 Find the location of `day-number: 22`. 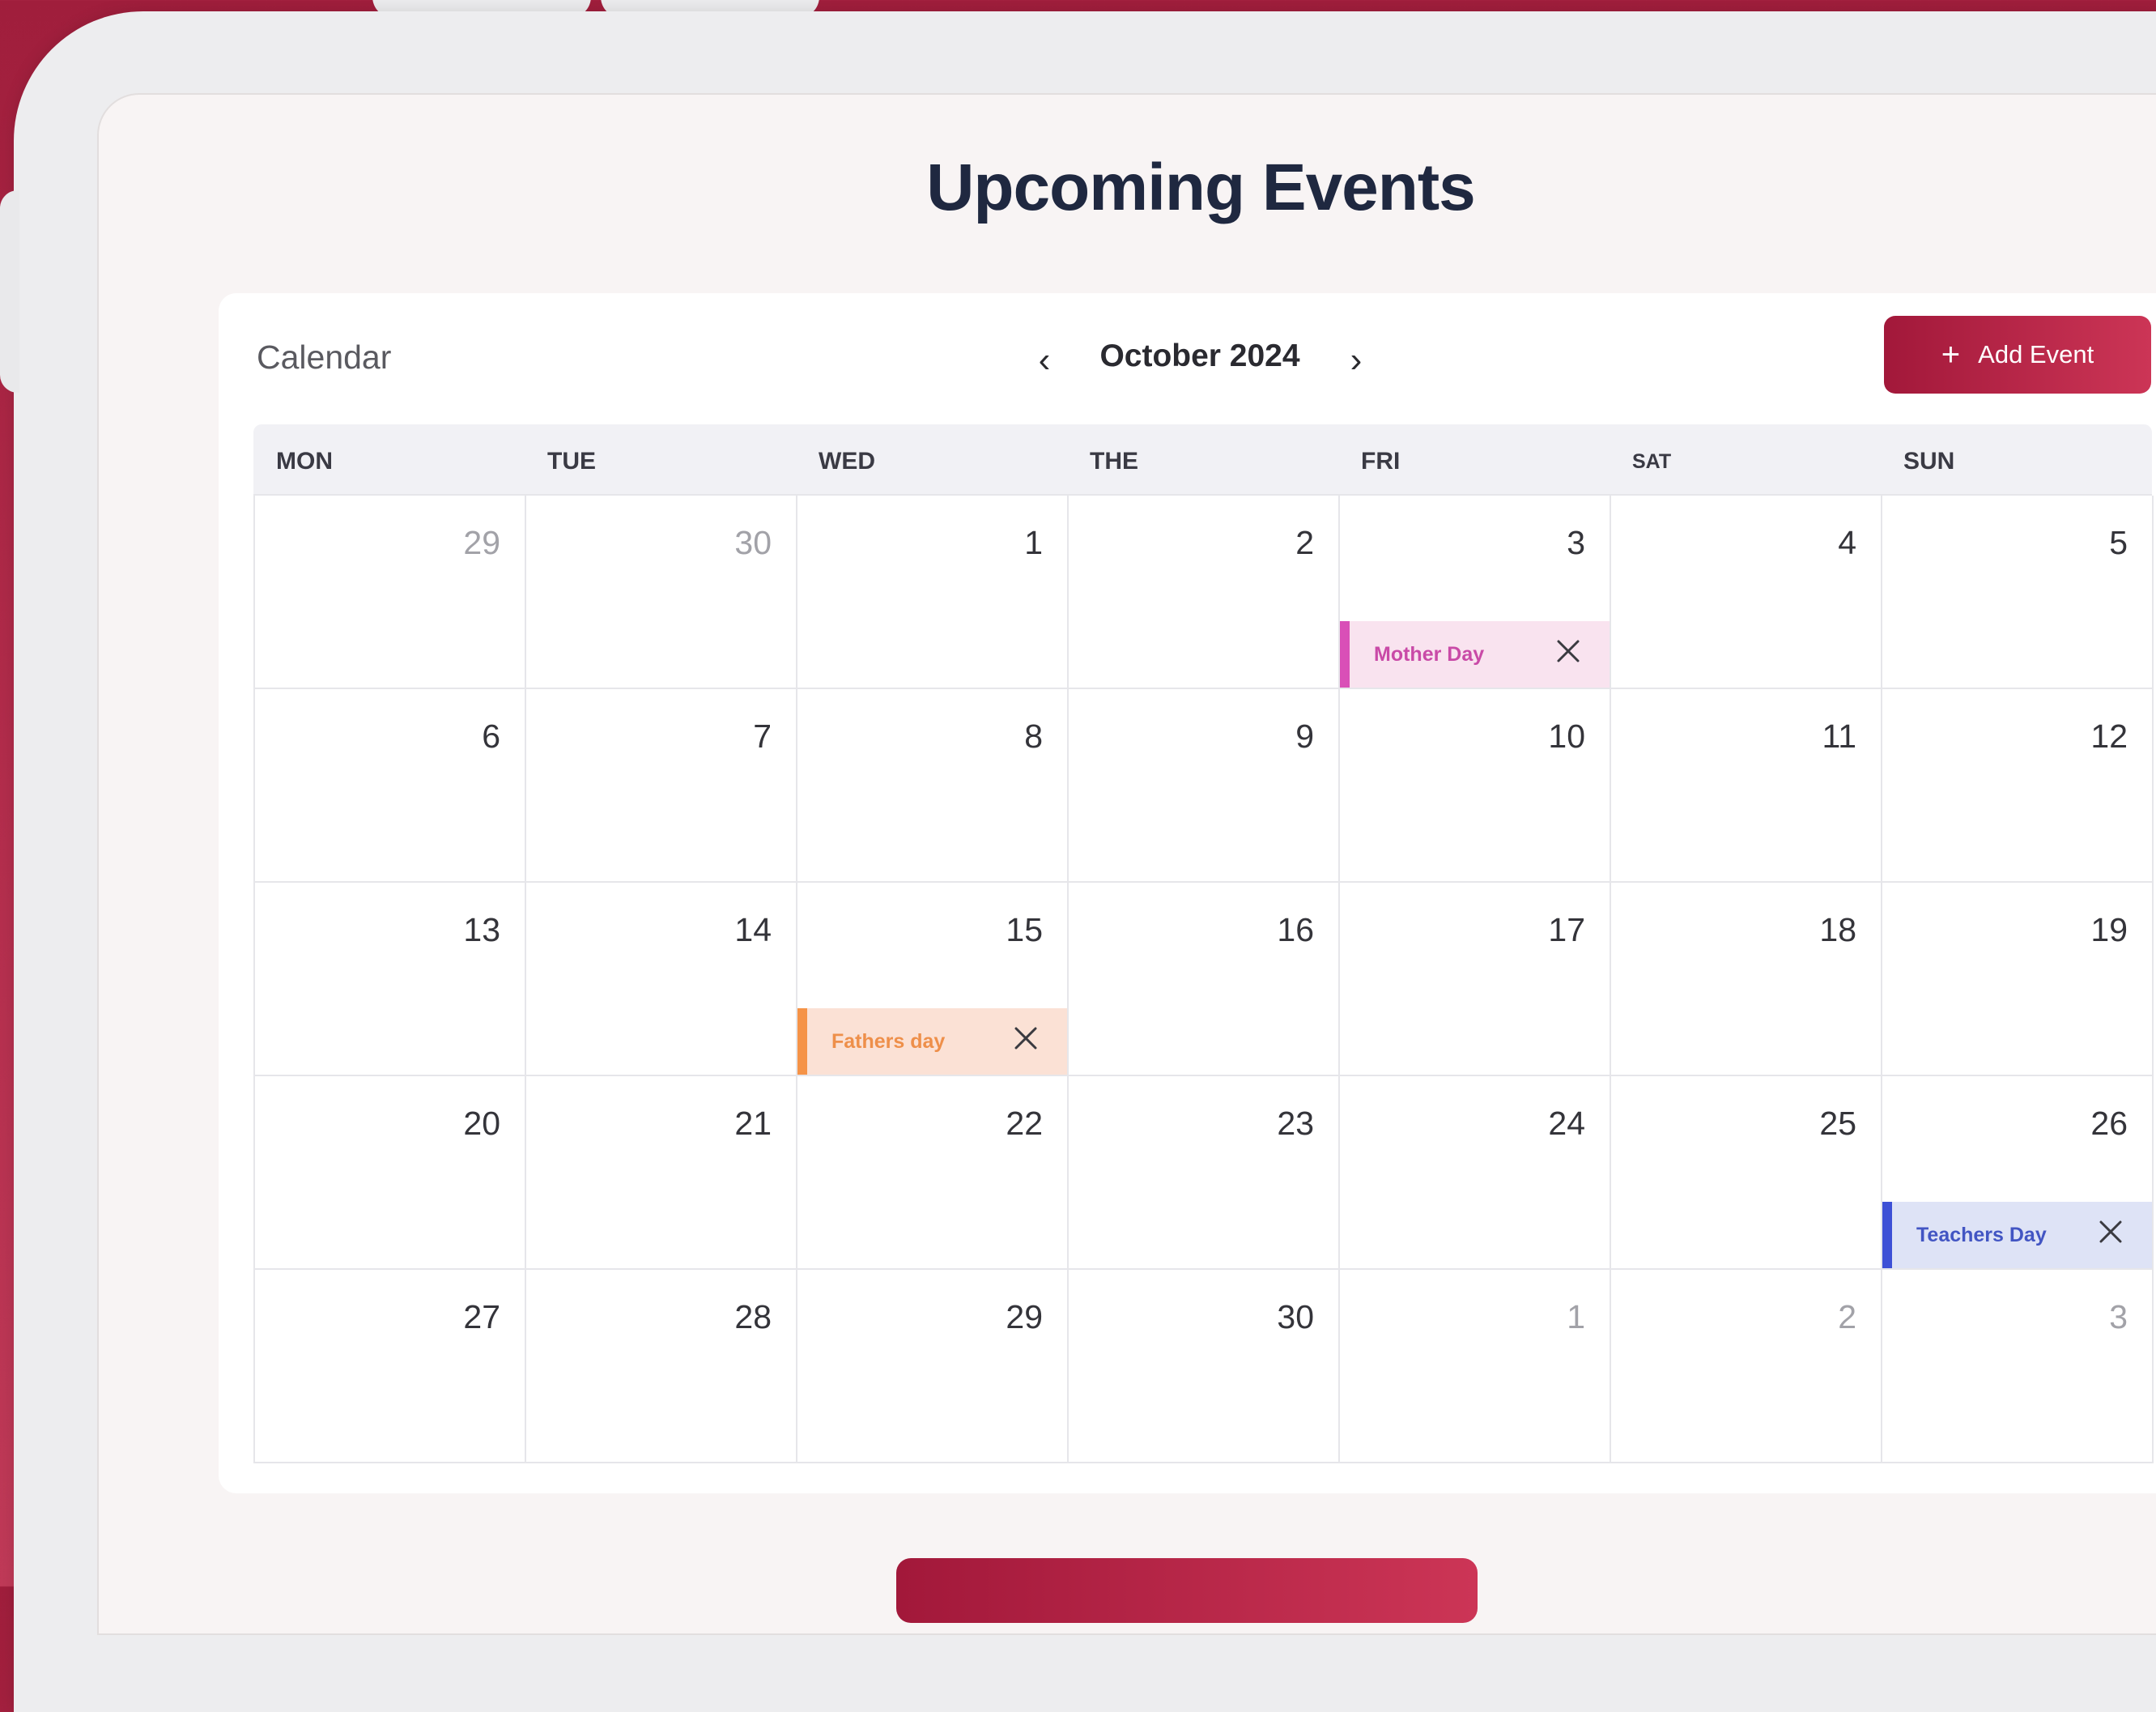

day-number: 22 is located at coordinates (1024, 1123).